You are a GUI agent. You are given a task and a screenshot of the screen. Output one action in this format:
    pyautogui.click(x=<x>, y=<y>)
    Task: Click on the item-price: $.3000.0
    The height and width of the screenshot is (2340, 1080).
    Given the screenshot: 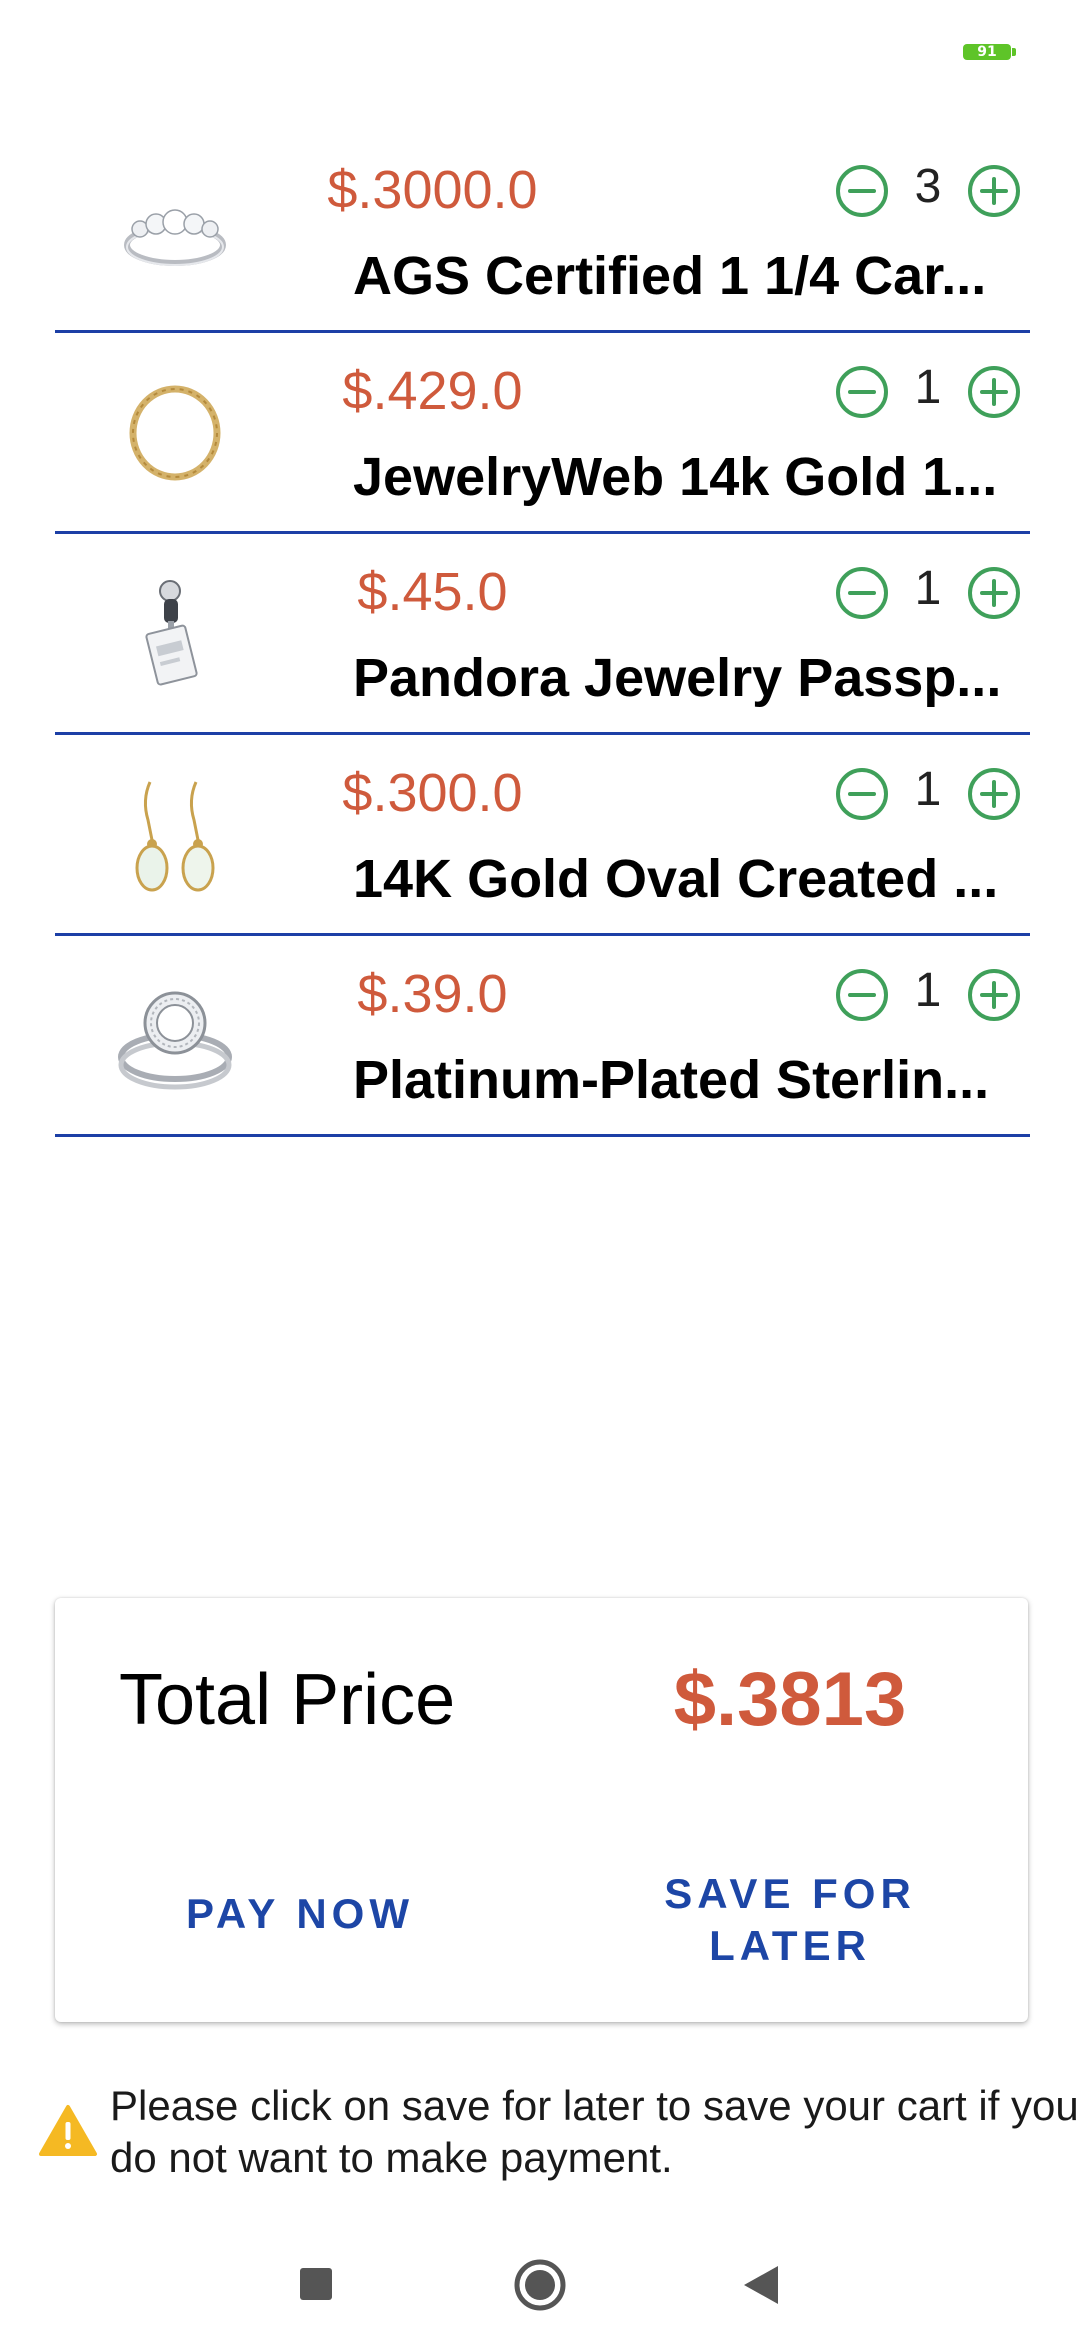 What is the action you would take?
    pyautogui.click(x=432, y=190)
    